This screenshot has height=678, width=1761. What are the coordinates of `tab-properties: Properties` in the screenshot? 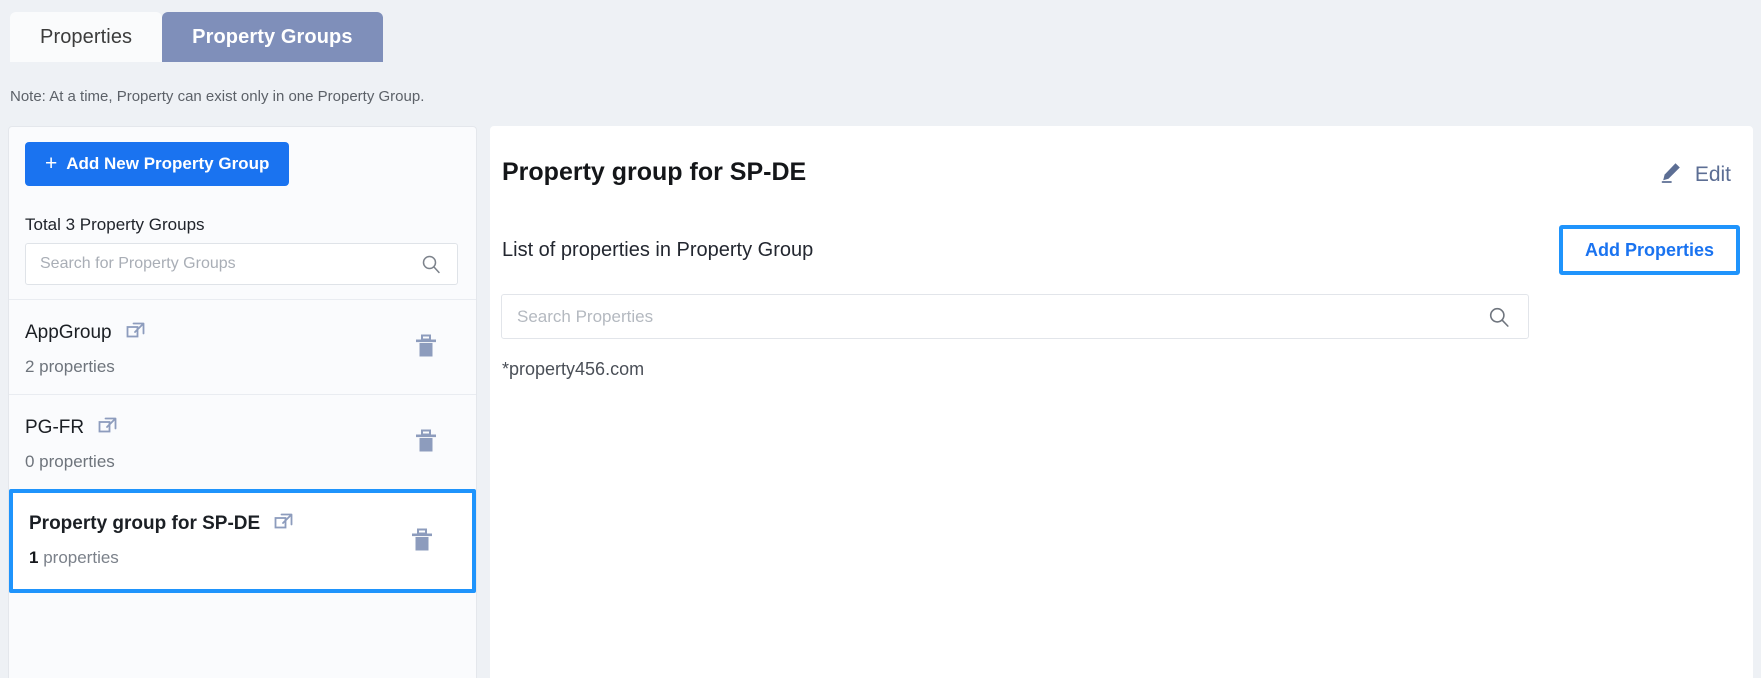 It's located at (86, 37).